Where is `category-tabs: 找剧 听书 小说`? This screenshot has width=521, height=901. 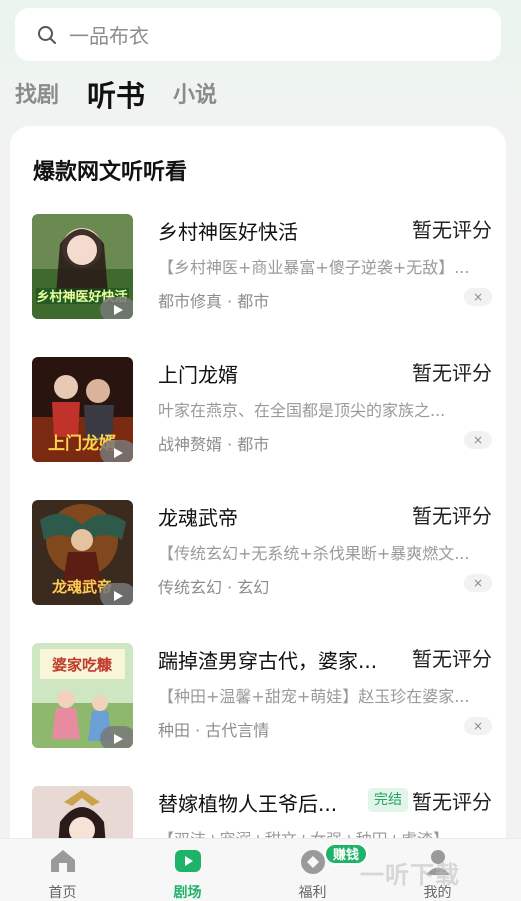
category-tabs: 找剧 听书 小说 is located at coordinates (130, 96).